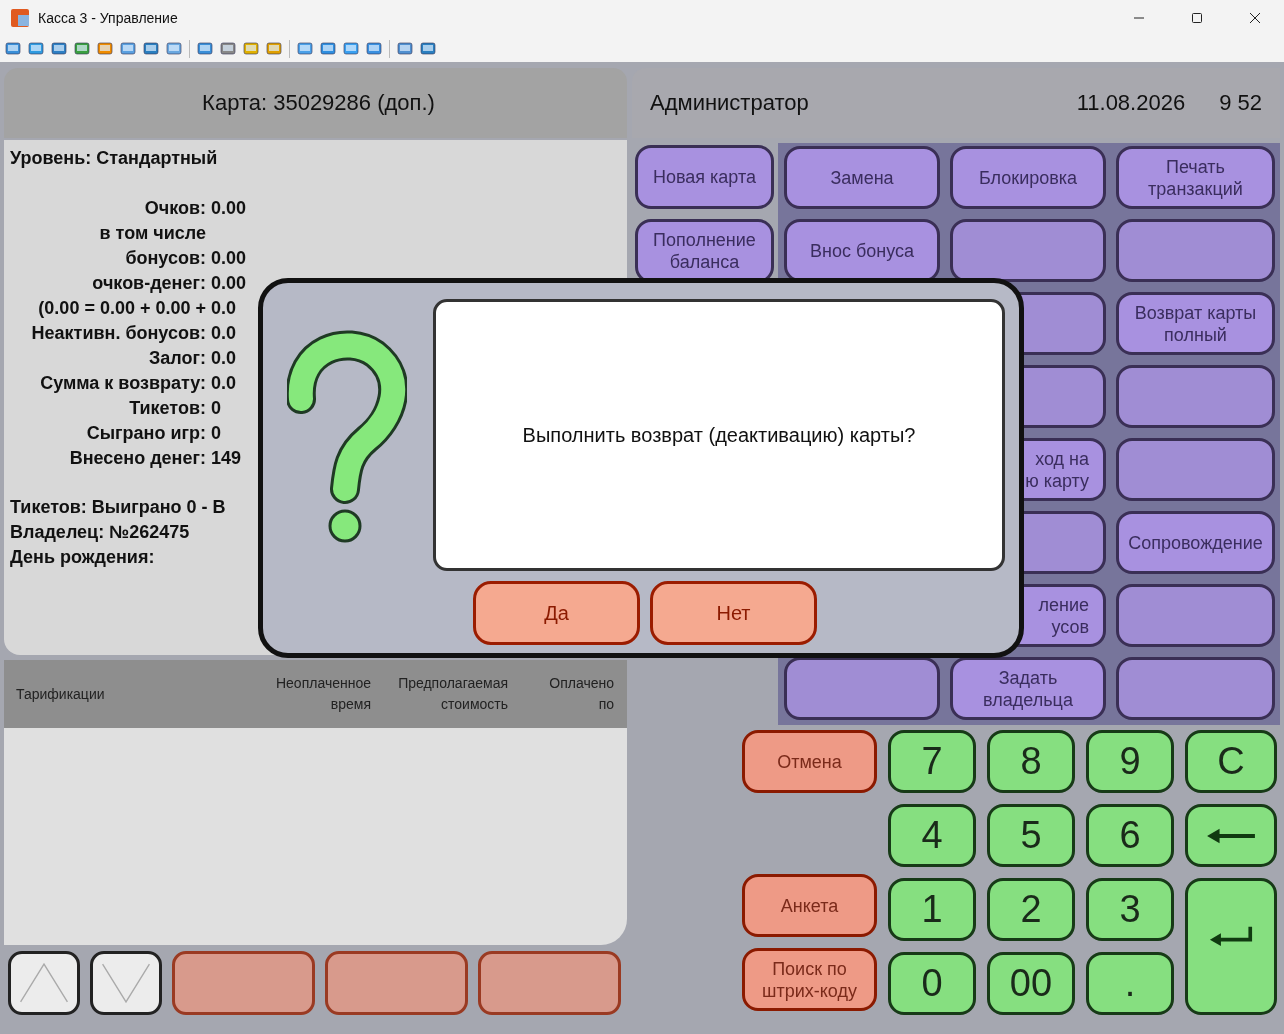 This screenshot has height=1034, width=1284. What do you see at coordinates (1130, 909) in the screenshot?
I see `keypad-key: 3` at bounding box center [1130, 909].